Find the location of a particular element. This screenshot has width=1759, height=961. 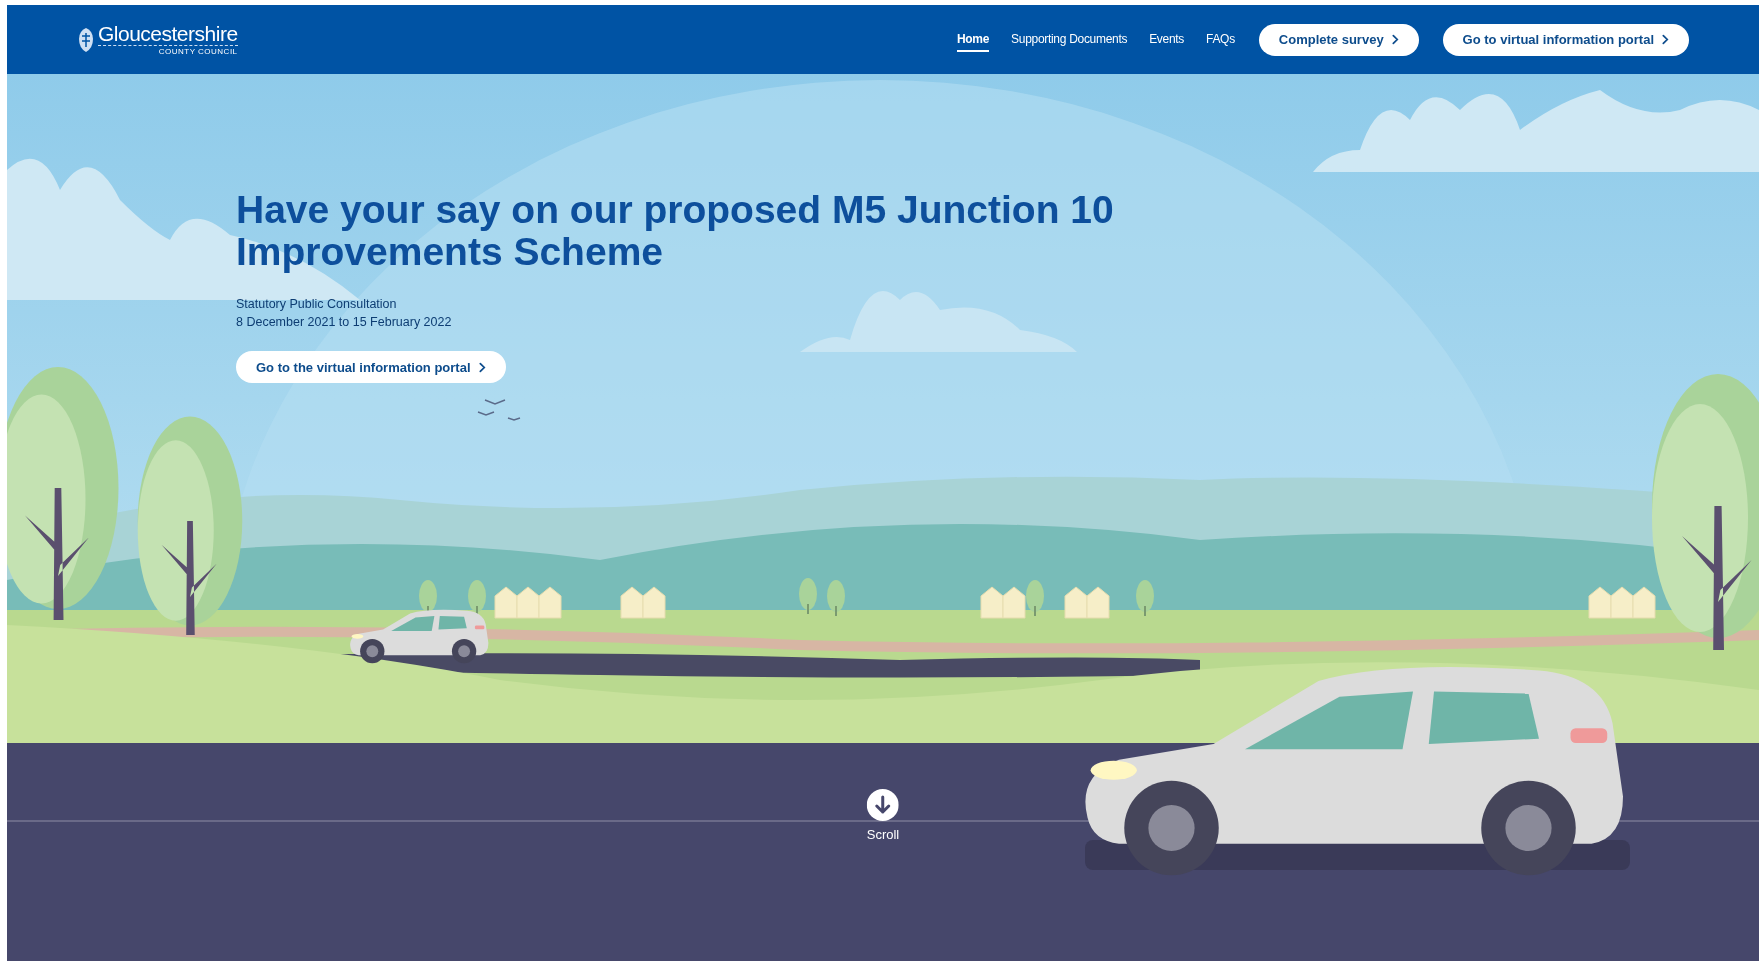

scroll-label: Scroll is located at coordinates (883, 834).